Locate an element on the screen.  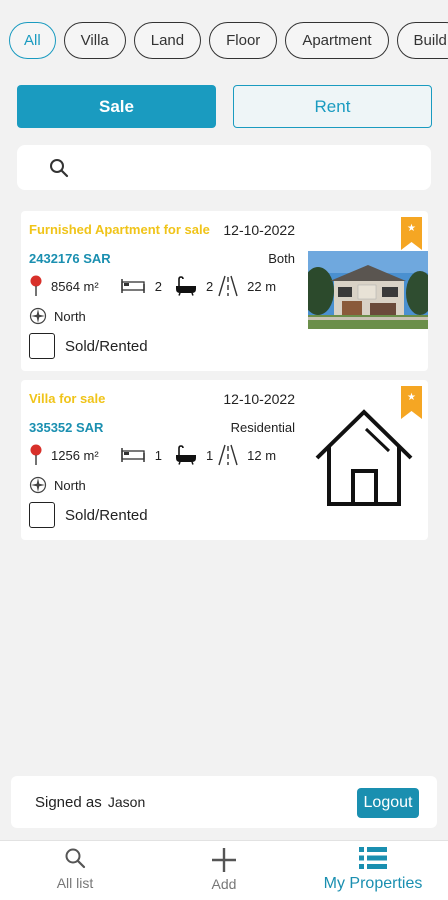
nav-add: Add is located at coordinates (224, 869).